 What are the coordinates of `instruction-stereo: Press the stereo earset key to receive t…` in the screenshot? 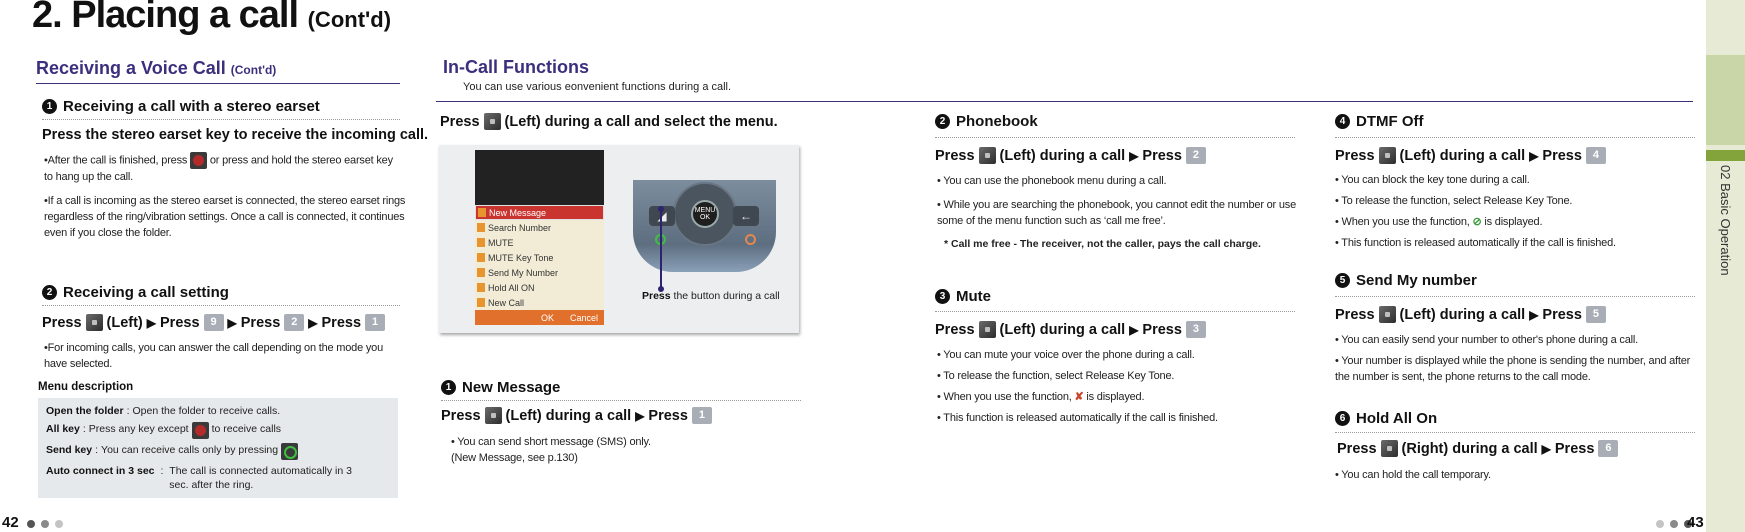 It's located at (235, 135).